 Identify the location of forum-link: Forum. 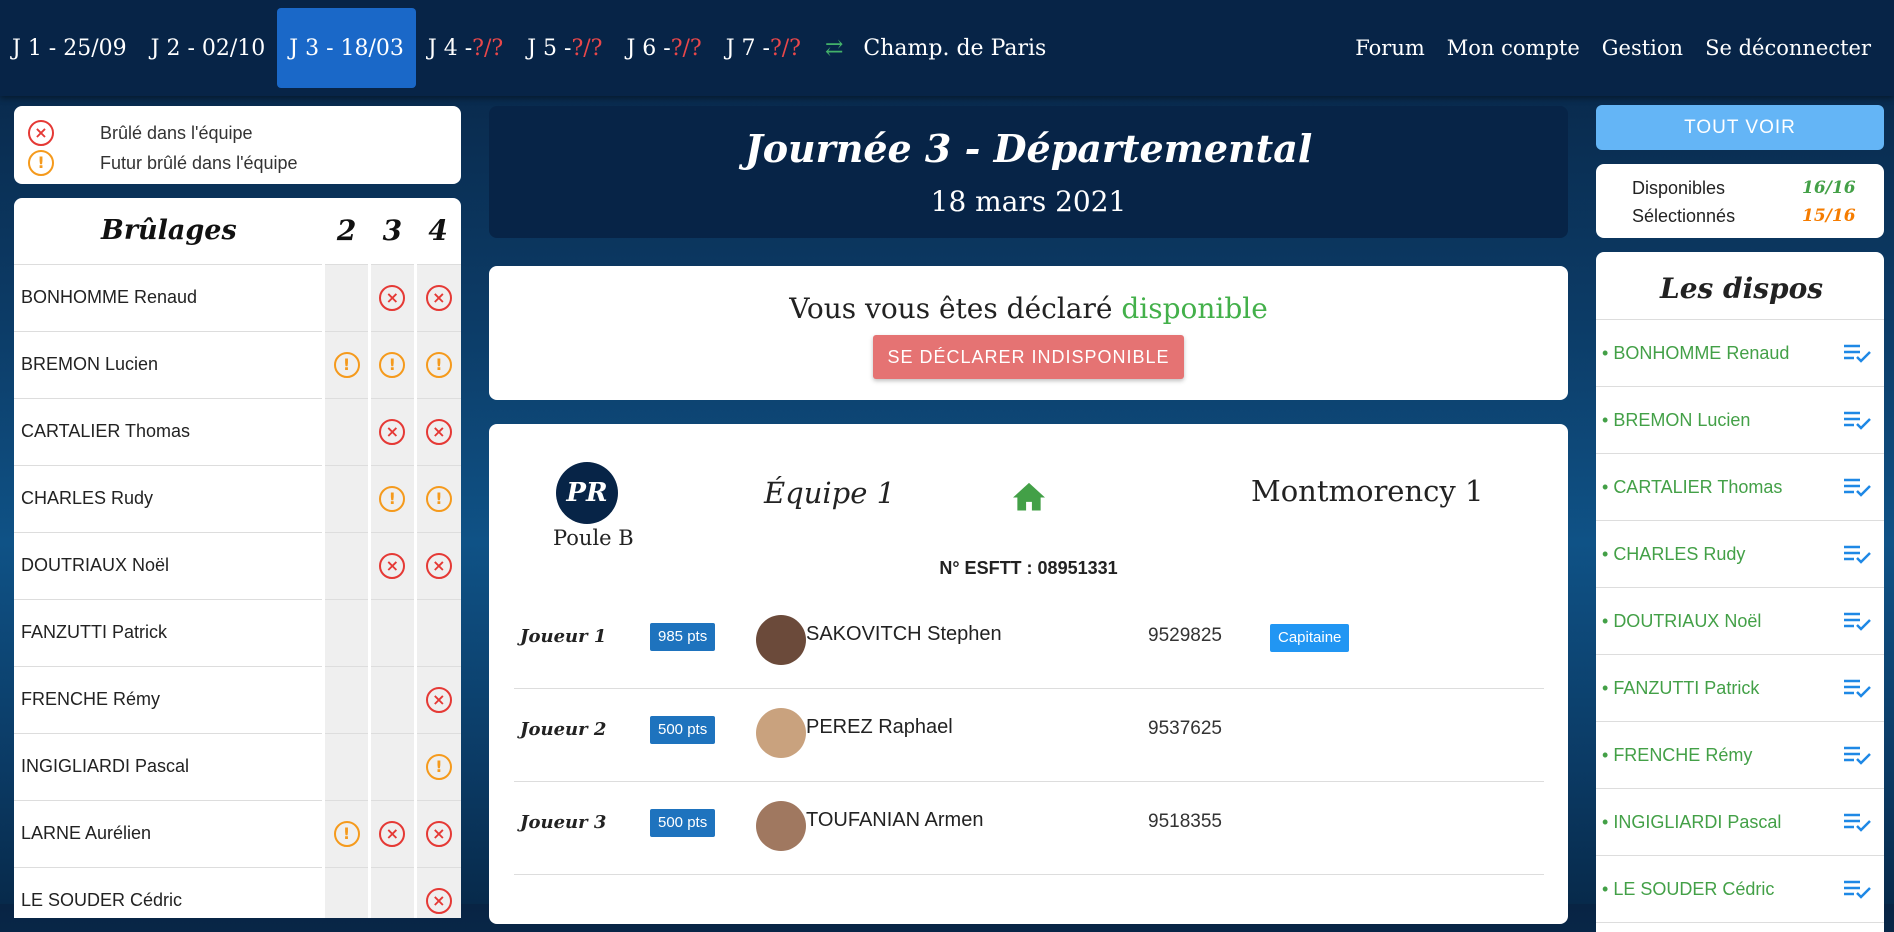
(1390, 48).